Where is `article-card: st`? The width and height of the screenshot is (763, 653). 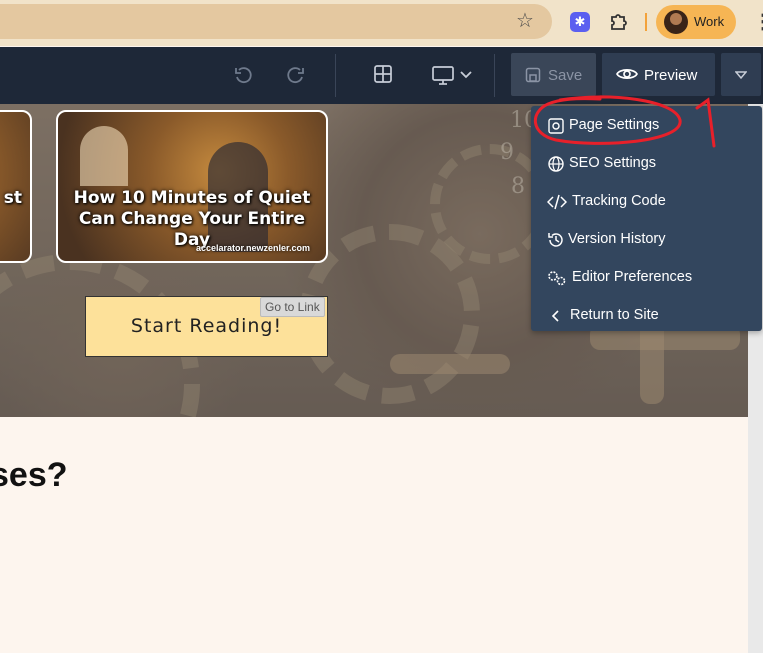
article-card: st is located at coordinates (16, 186).